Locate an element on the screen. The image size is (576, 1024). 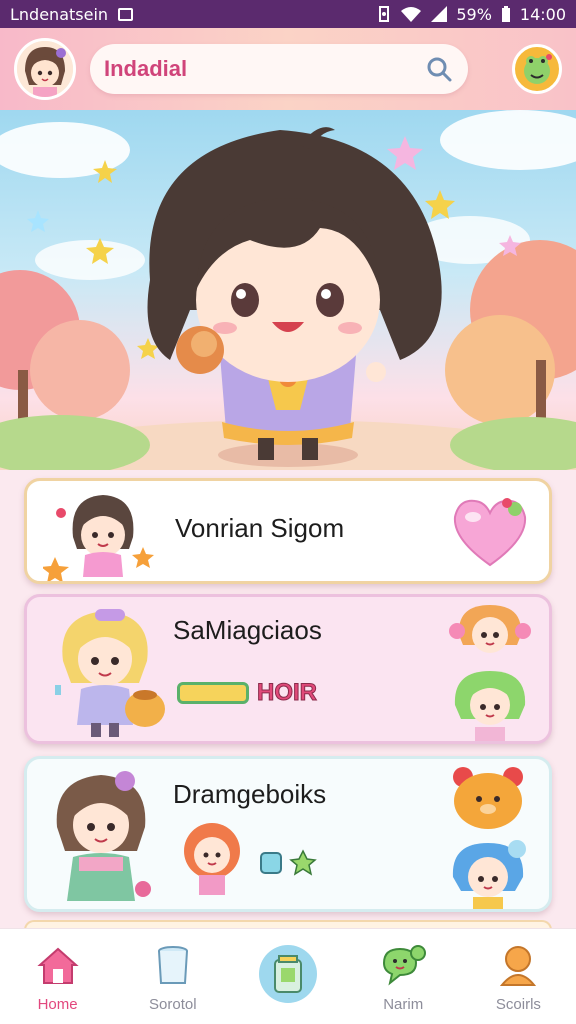
cup-icon is located at coordinates (172, 965).